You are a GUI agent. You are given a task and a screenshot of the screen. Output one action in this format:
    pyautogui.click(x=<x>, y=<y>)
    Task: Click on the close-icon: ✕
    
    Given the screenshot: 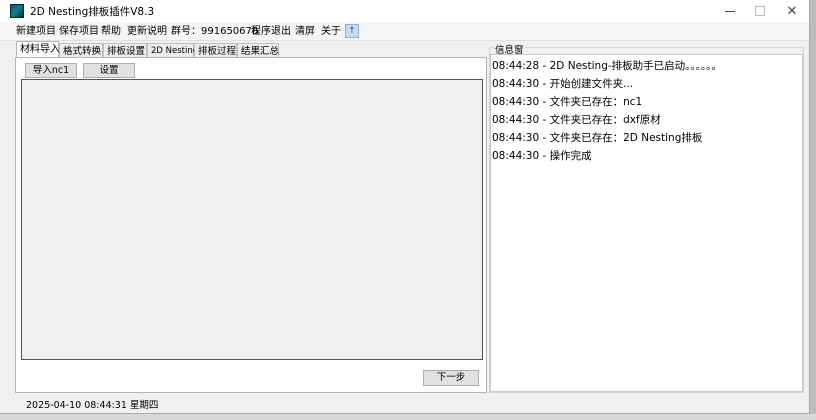 What is the action you would take?
    pyautogui.click(x=792, y=11)
    